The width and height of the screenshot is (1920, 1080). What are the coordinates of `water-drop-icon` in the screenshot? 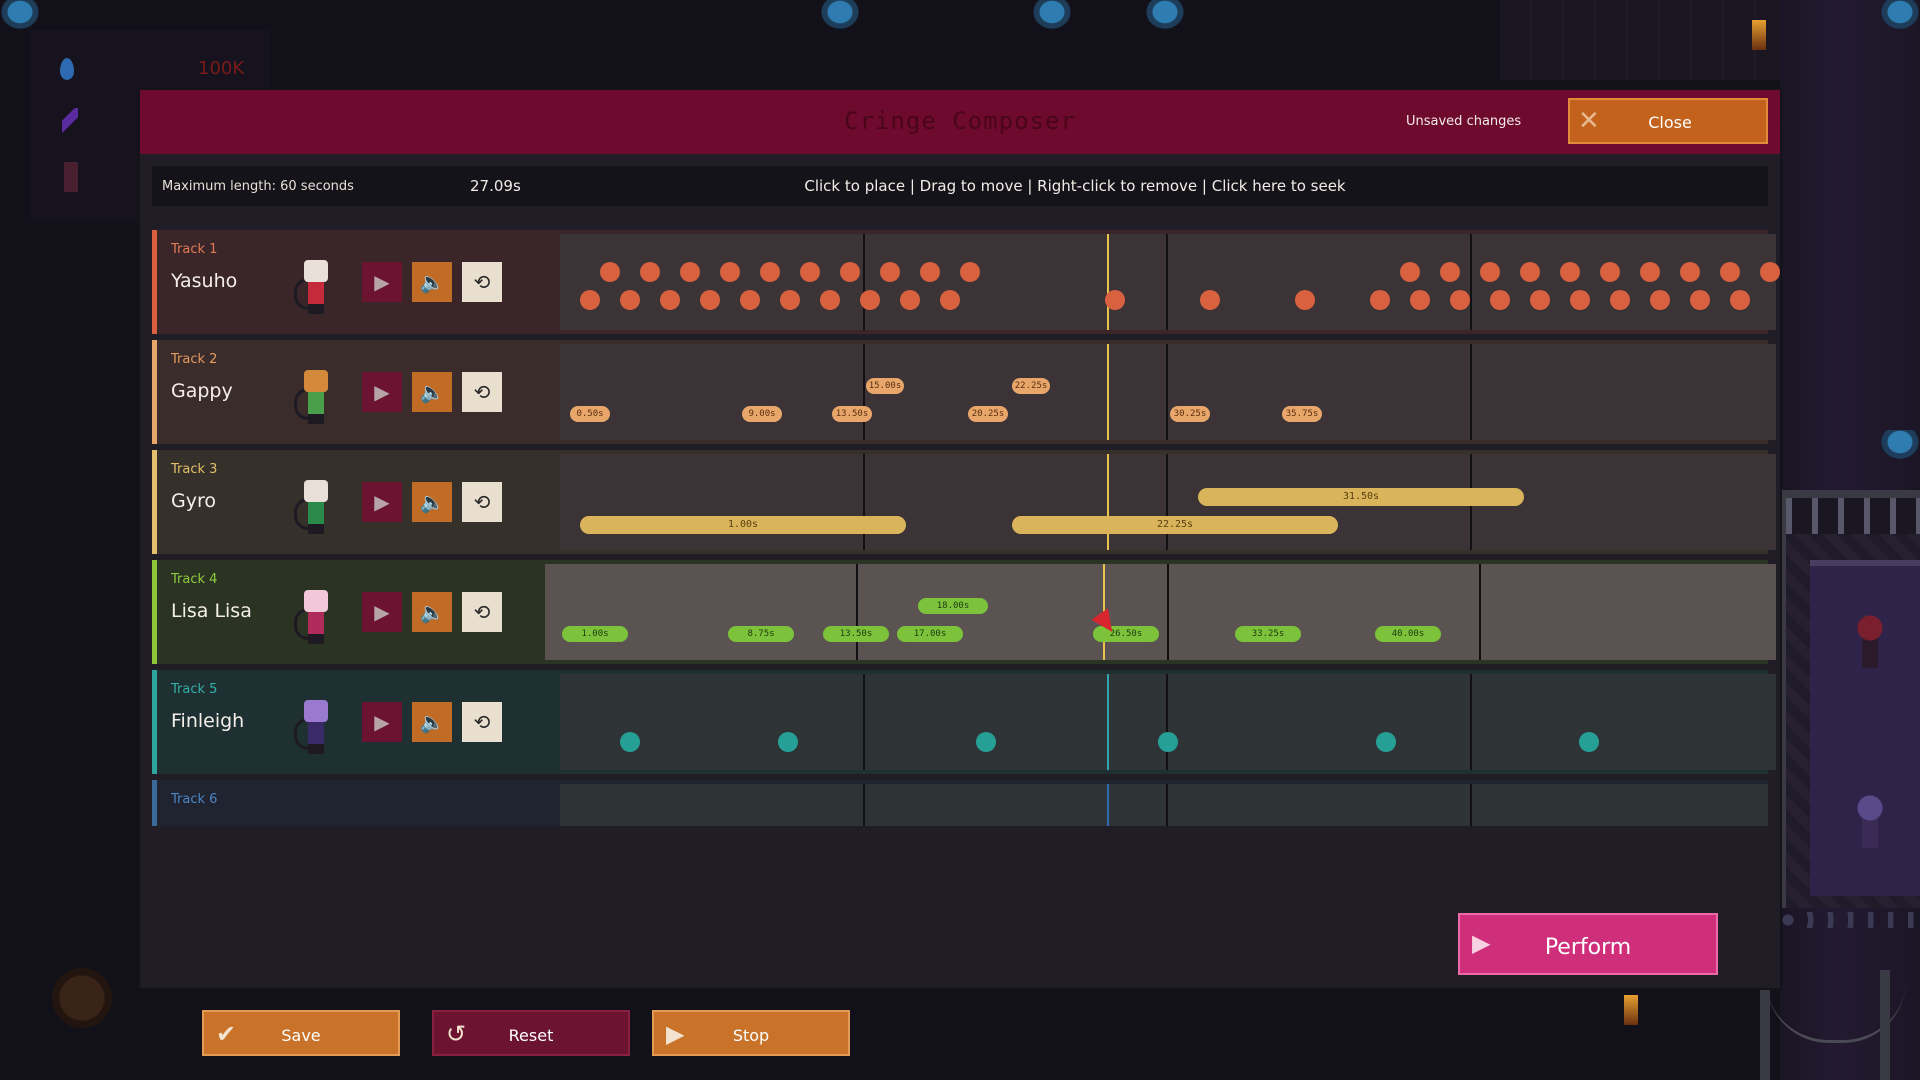 It's located at (67, 69).